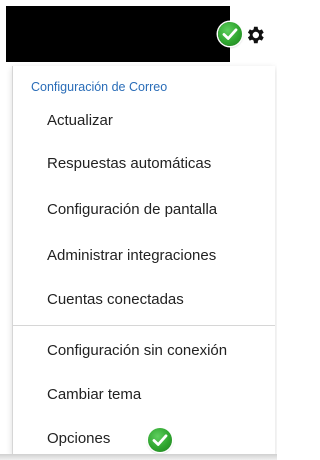 This screenshot has height=460, width=320. I want to click on menu-item-opciones: Opciones, so click(78, 438).